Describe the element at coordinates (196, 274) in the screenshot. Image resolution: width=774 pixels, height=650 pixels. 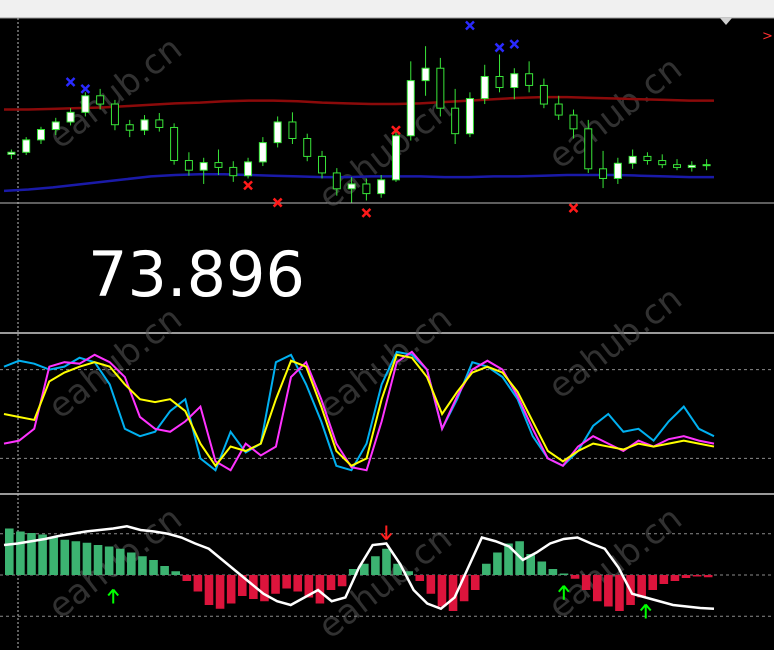
I see `current-price-label: 73.896` at that location.